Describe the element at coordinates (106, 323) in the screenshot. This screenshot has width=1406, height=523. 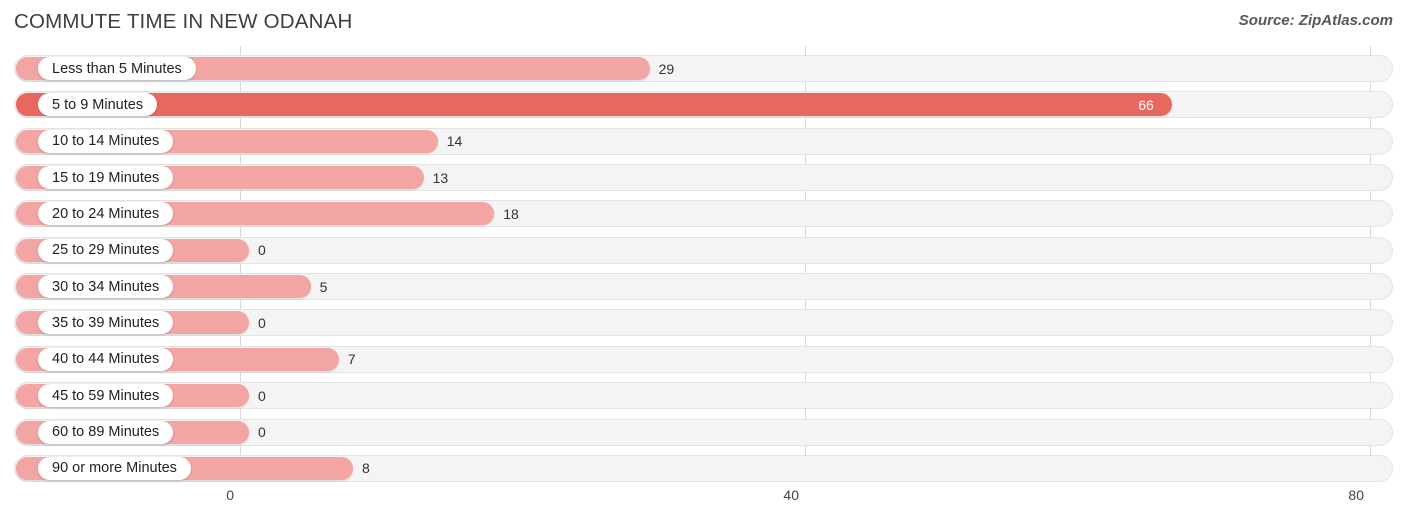
I see `category-label: 35 to 39 Minutes` at that location.